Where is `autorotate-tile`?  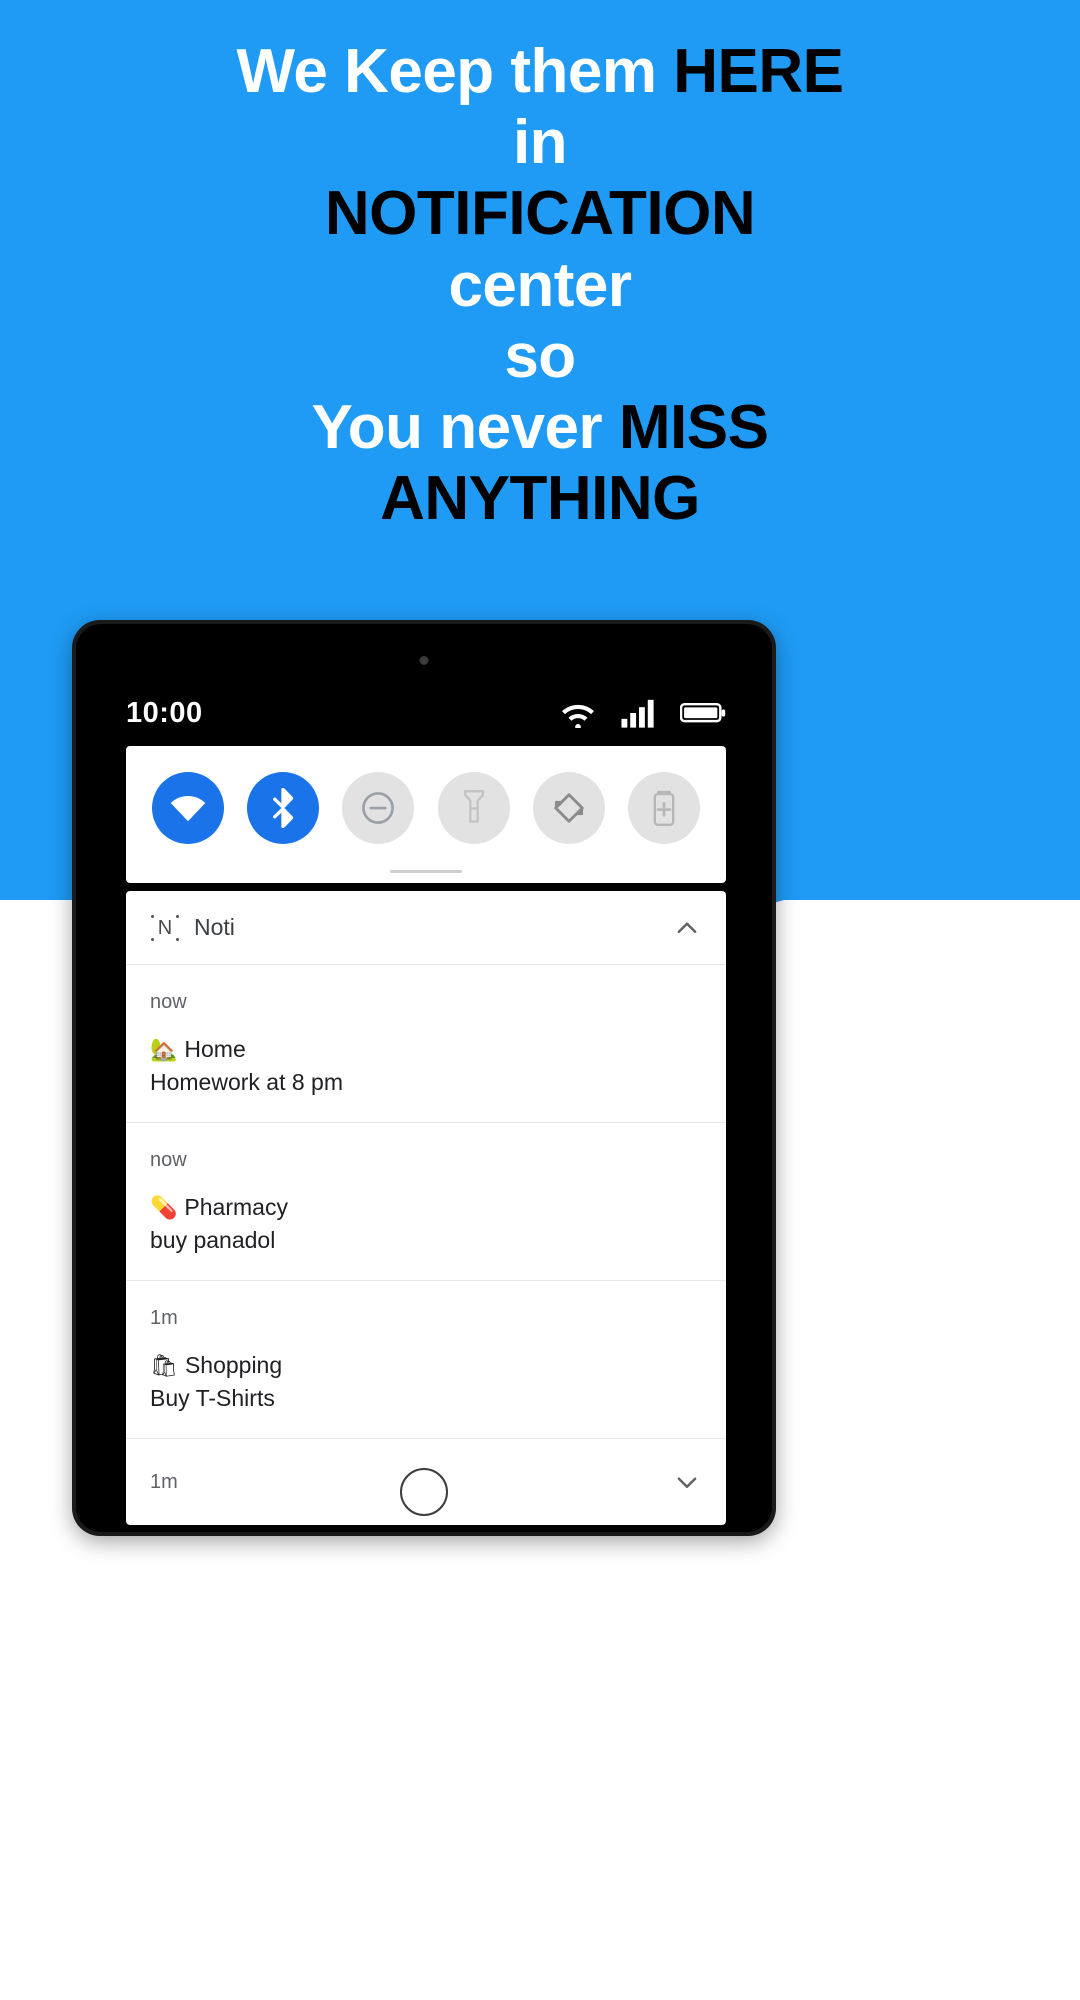
autorotate-tile is located at coordinates (568, 808).